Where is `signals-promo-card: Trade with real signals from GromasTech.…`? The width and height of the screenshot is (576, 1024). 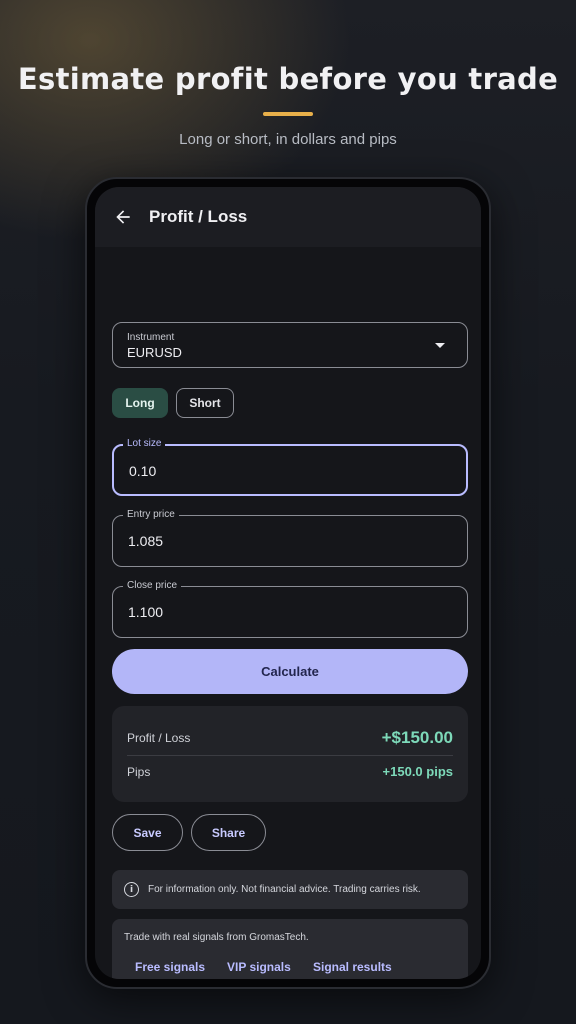 signals-promo-card: Trade with real signals from GromasTech.… is located at coordinates (290, 949).